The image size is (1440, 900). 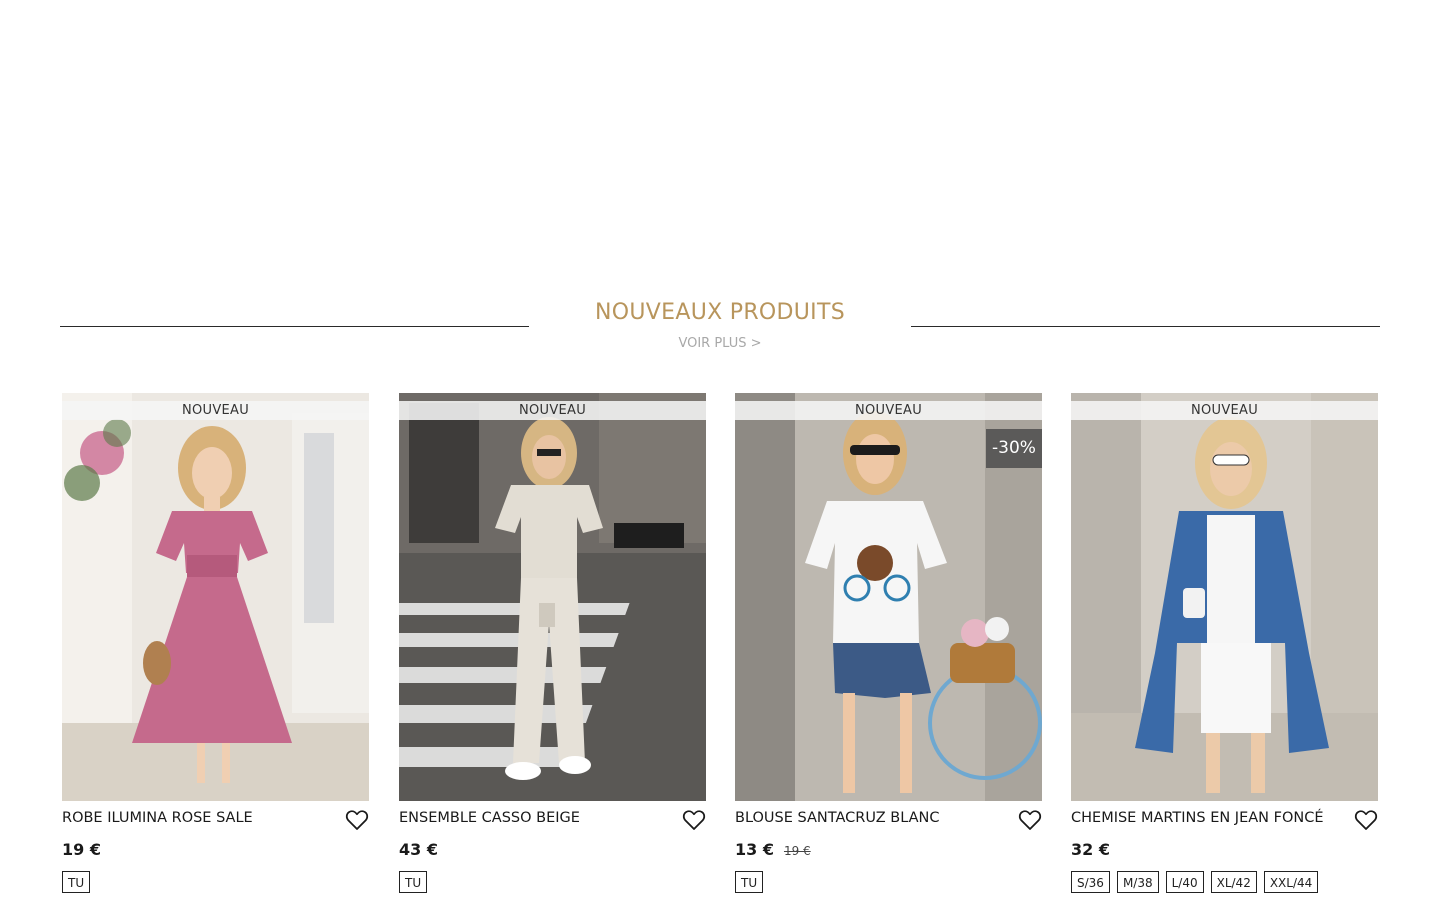 I want to click on price-row: 19 €, so click(x=81, y=851).